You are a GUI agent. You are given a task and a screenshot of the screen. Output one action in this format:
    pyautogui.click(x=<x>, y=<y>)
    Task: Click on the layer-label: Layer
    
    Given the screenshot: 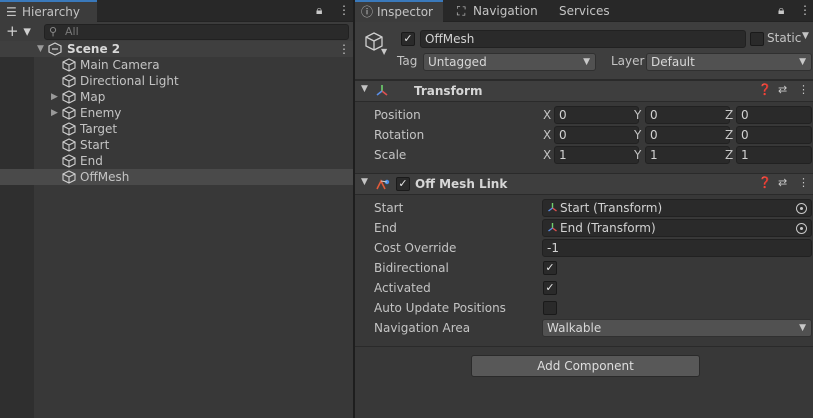 What is the action you would take?
    pyautogui.click(x=628, y=61)
    